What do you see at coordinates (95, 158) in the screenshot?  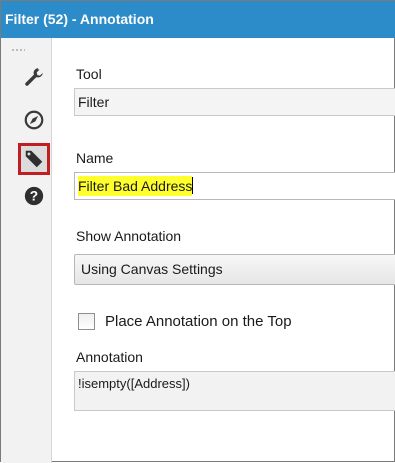 I see `name-label: Name` at bounding box center [95, 158].